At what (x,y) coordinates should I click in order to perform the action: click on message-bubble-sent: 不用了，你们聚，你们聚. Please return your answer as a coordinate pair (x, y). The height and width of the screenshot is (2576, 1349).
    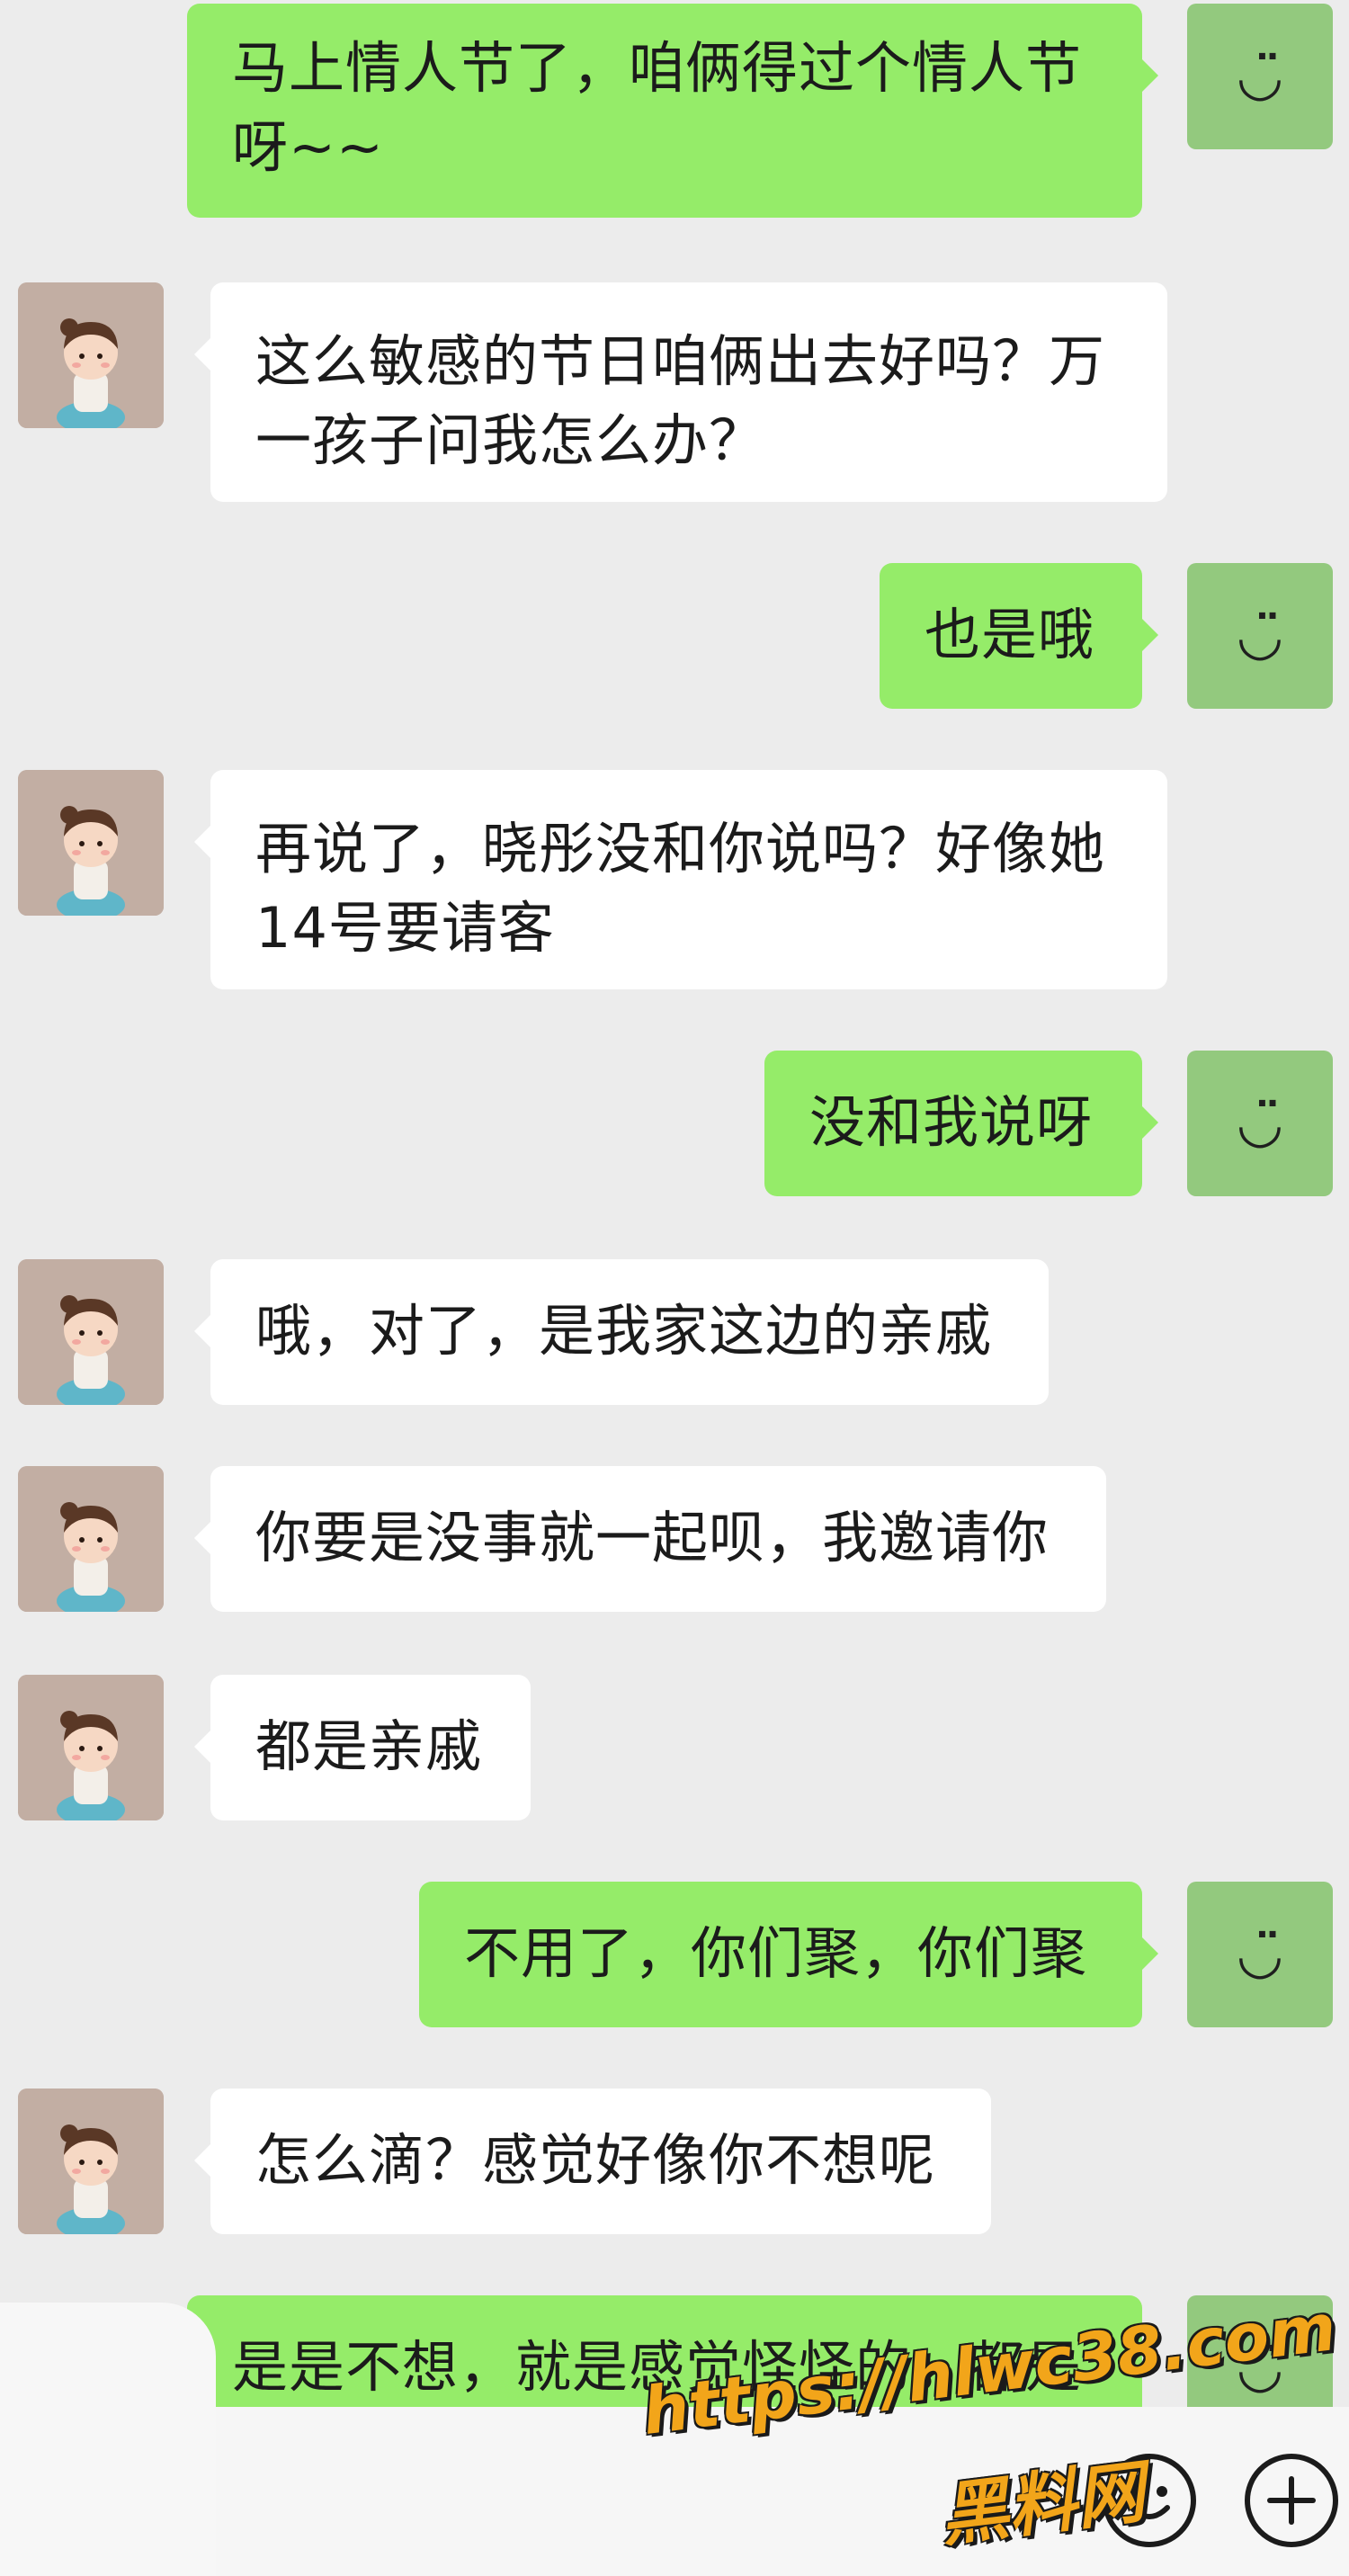
    Looking at the image, I should click on (788, 1954).